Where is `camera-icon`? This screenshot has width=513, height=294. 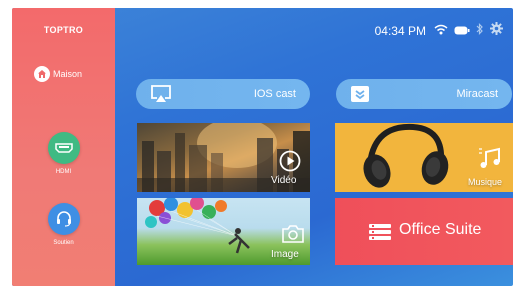
camera-icon is located at coordinates (293, 236).